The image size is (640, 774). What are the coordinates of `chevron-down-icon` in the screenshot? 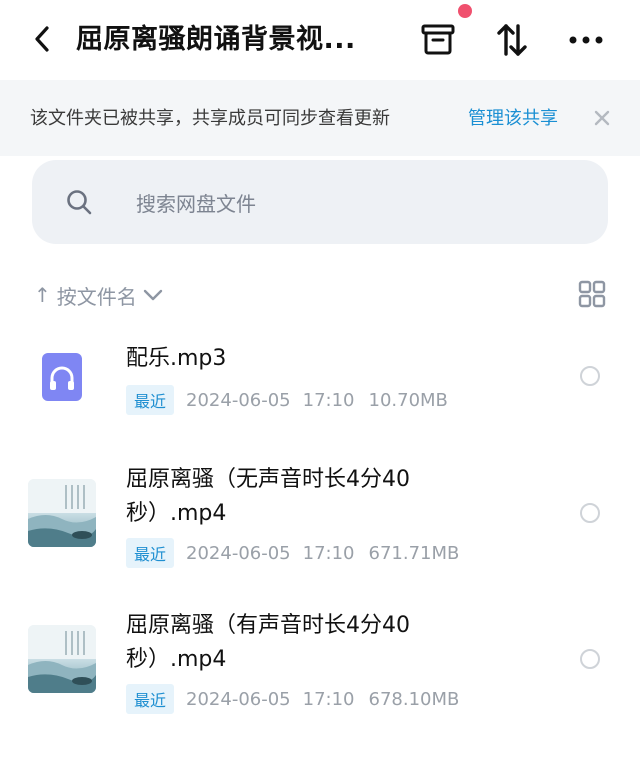 It's located at (152, 295).